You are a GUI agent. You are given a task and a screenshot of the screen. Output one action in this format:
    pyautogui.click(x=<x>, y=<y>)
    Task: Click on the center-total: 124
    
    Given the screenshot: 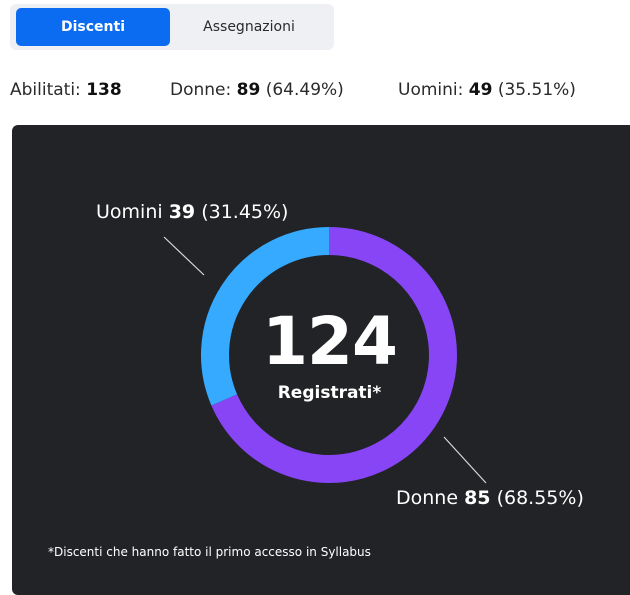 What is the action you would take?
    pyautogui.click(x=330, y=341)
    